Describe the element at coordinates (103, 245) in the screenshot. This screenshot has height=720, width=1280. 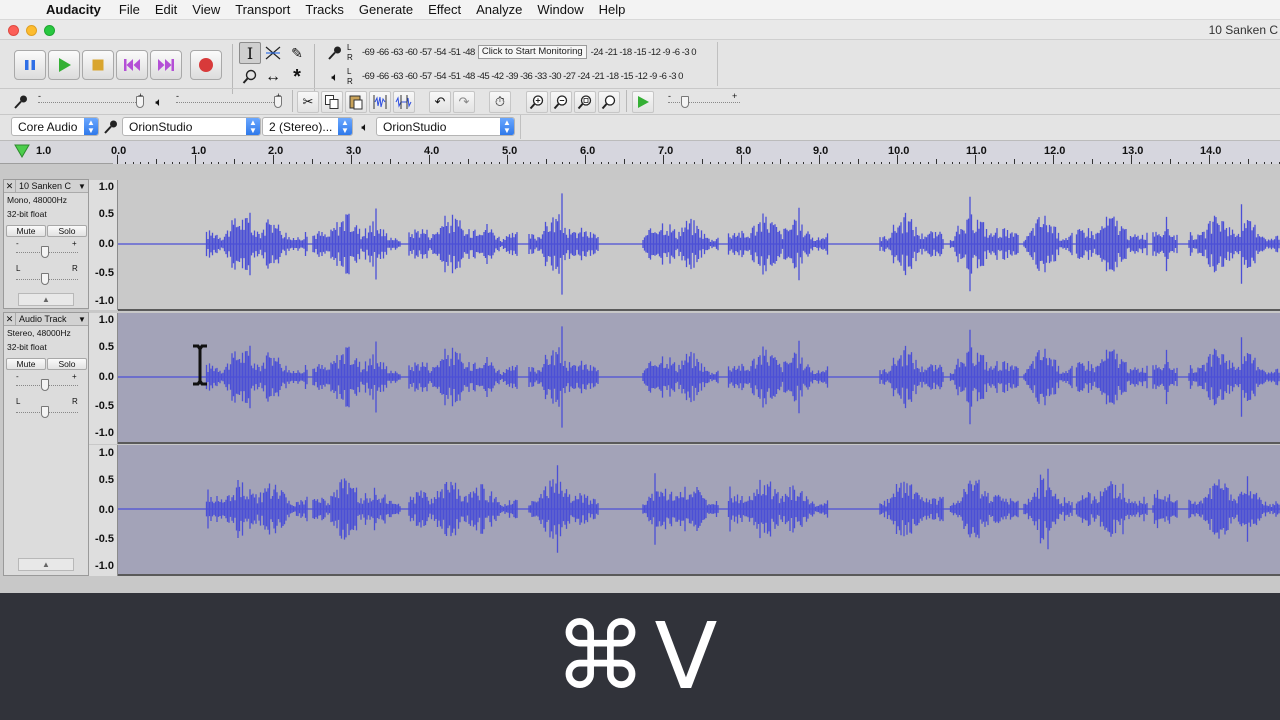
I see `vertical-scale-1: 1.0 0.5 0.0 -0.5 -1.0` at that location.